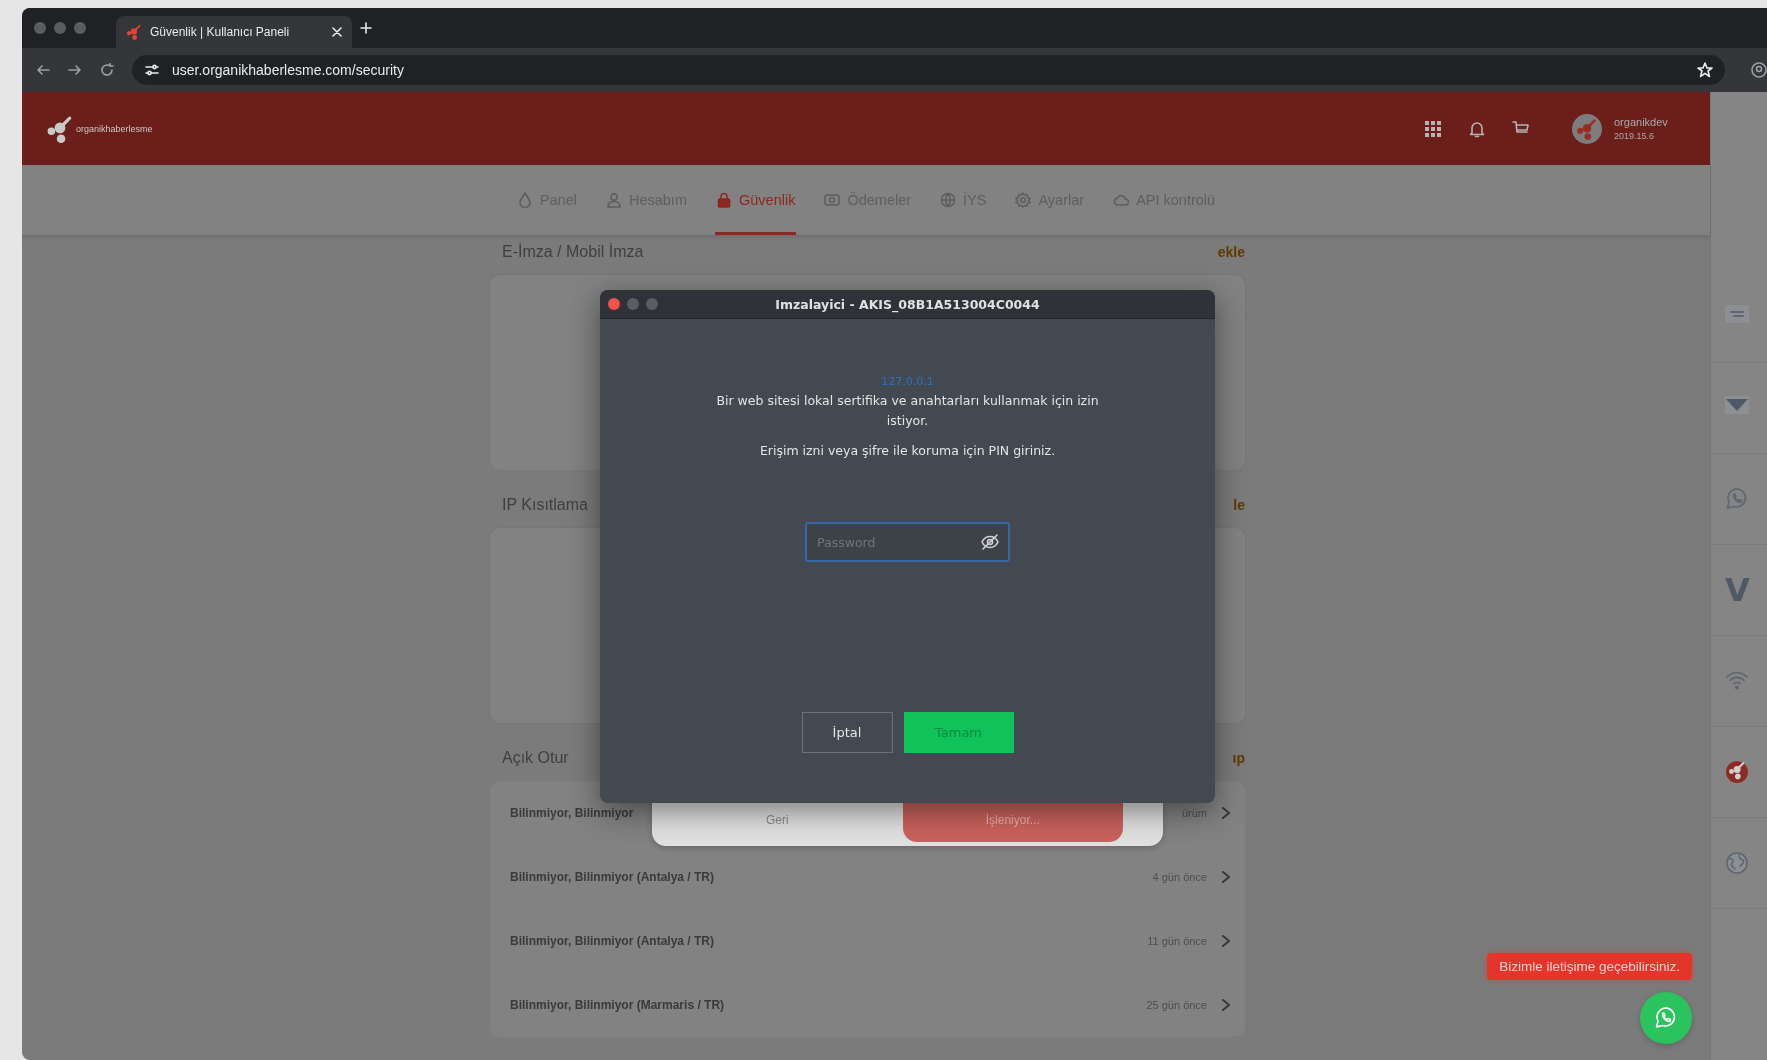 Image resolution: width=1767 pixels, height=1060 pixels. What do you see at coordinates (524, 200) in the screenshot?
I see `drop-icon` at bounding box center [524, 200].